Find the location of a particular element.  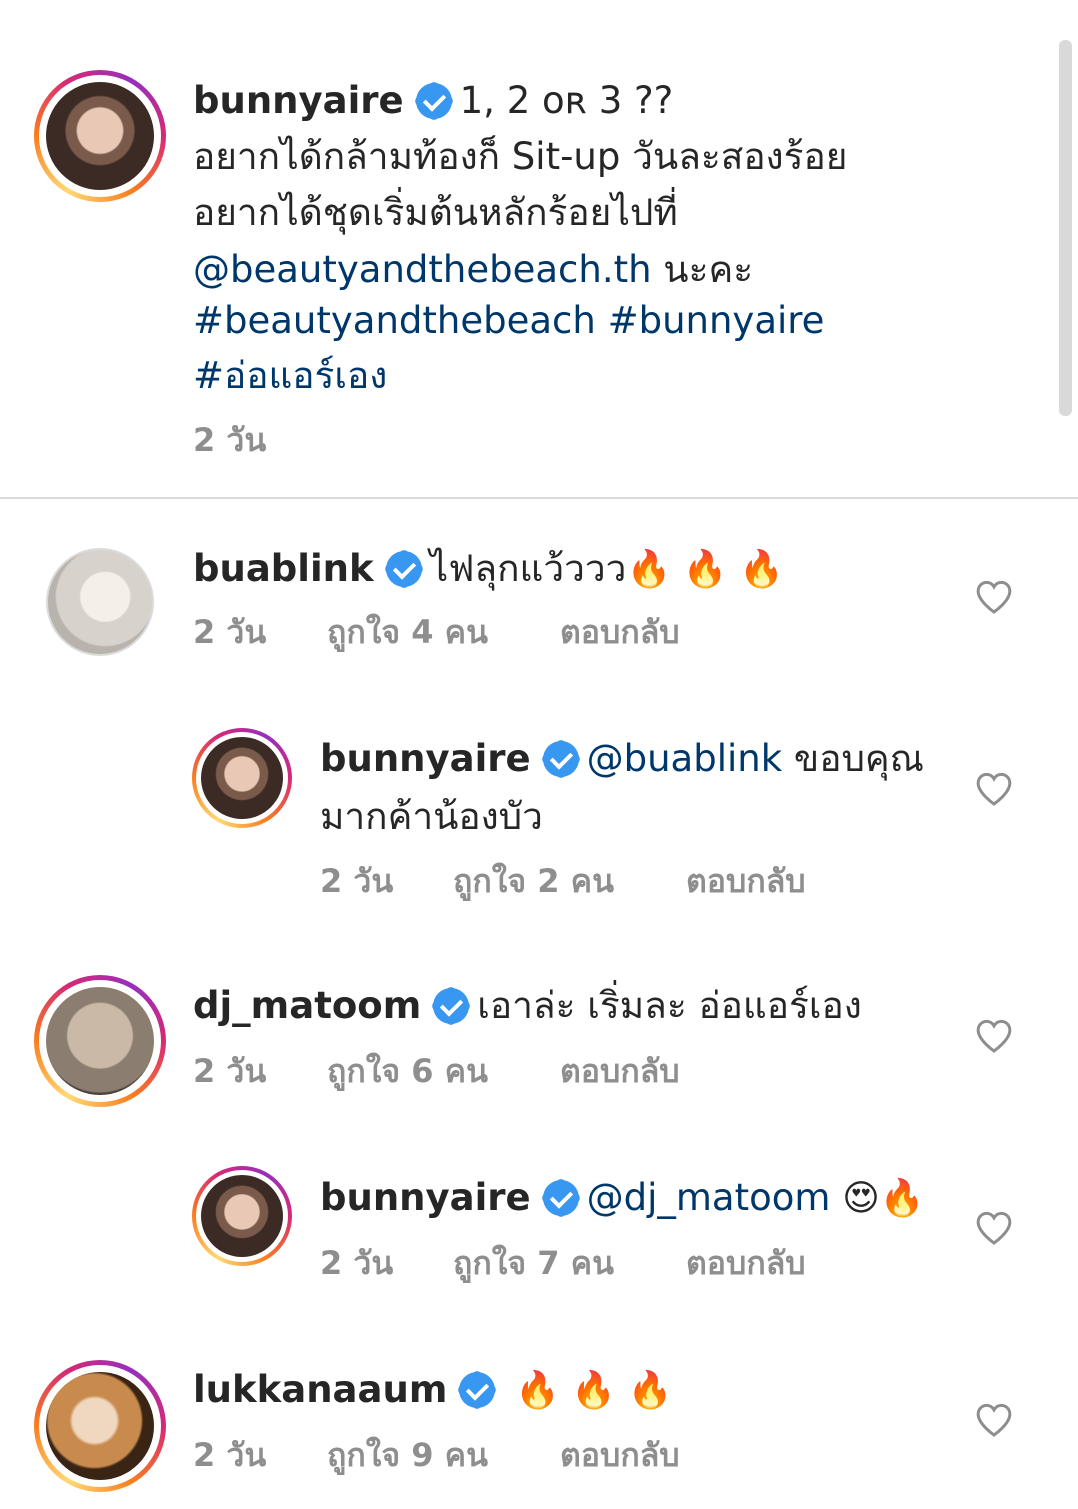

comment-text: มากค้าน้องบัว is located at coordinates (431, 816).